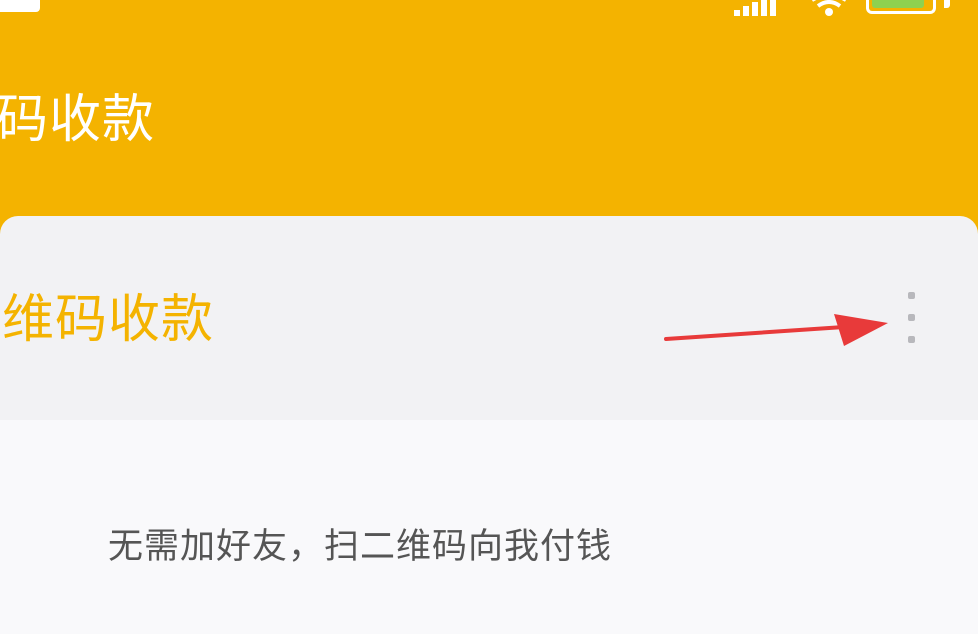 Image resolution: width=978 pixels, height=634 pixels. I want to click on signal-icon, so click(755, 8).